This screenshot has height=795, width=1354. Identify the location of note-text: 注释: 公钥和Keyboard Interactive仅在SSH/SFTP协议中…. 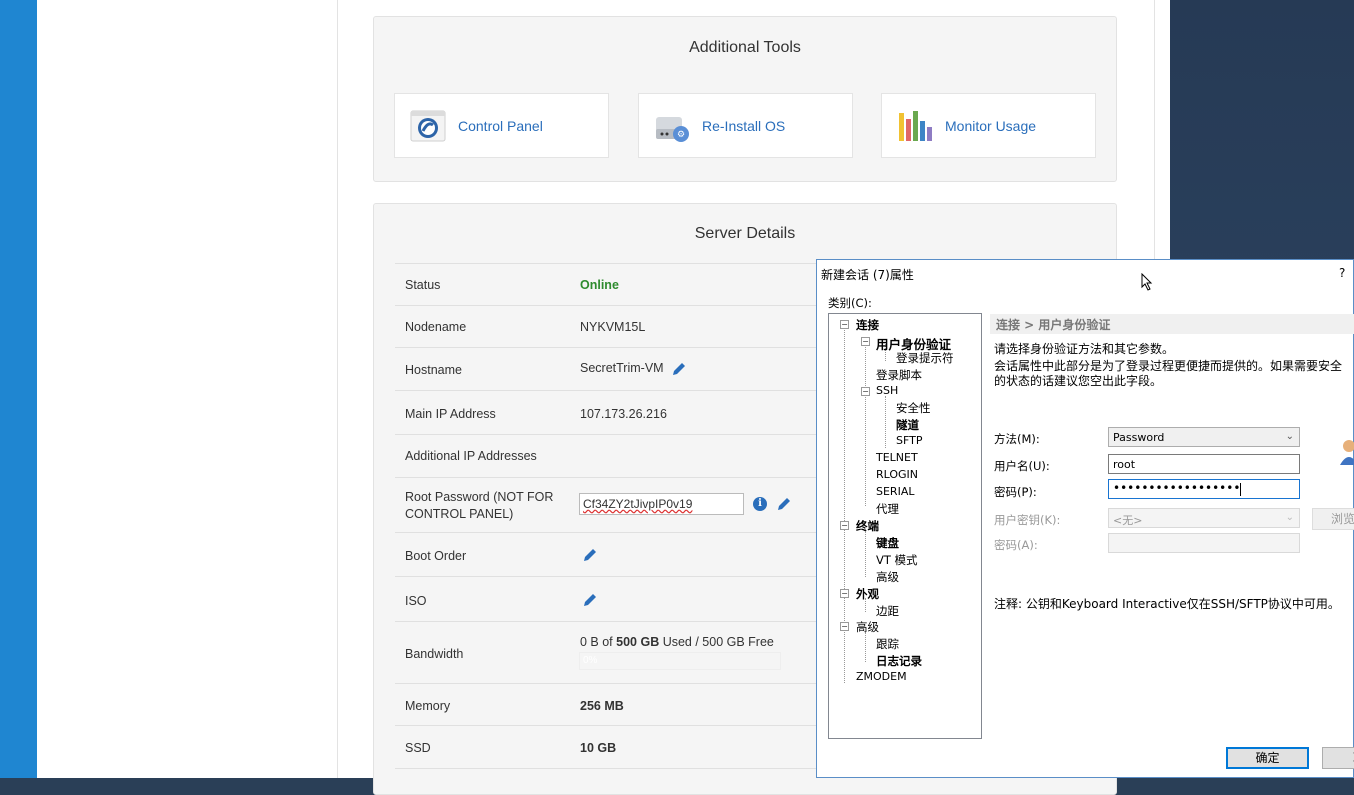
(1167, 604).